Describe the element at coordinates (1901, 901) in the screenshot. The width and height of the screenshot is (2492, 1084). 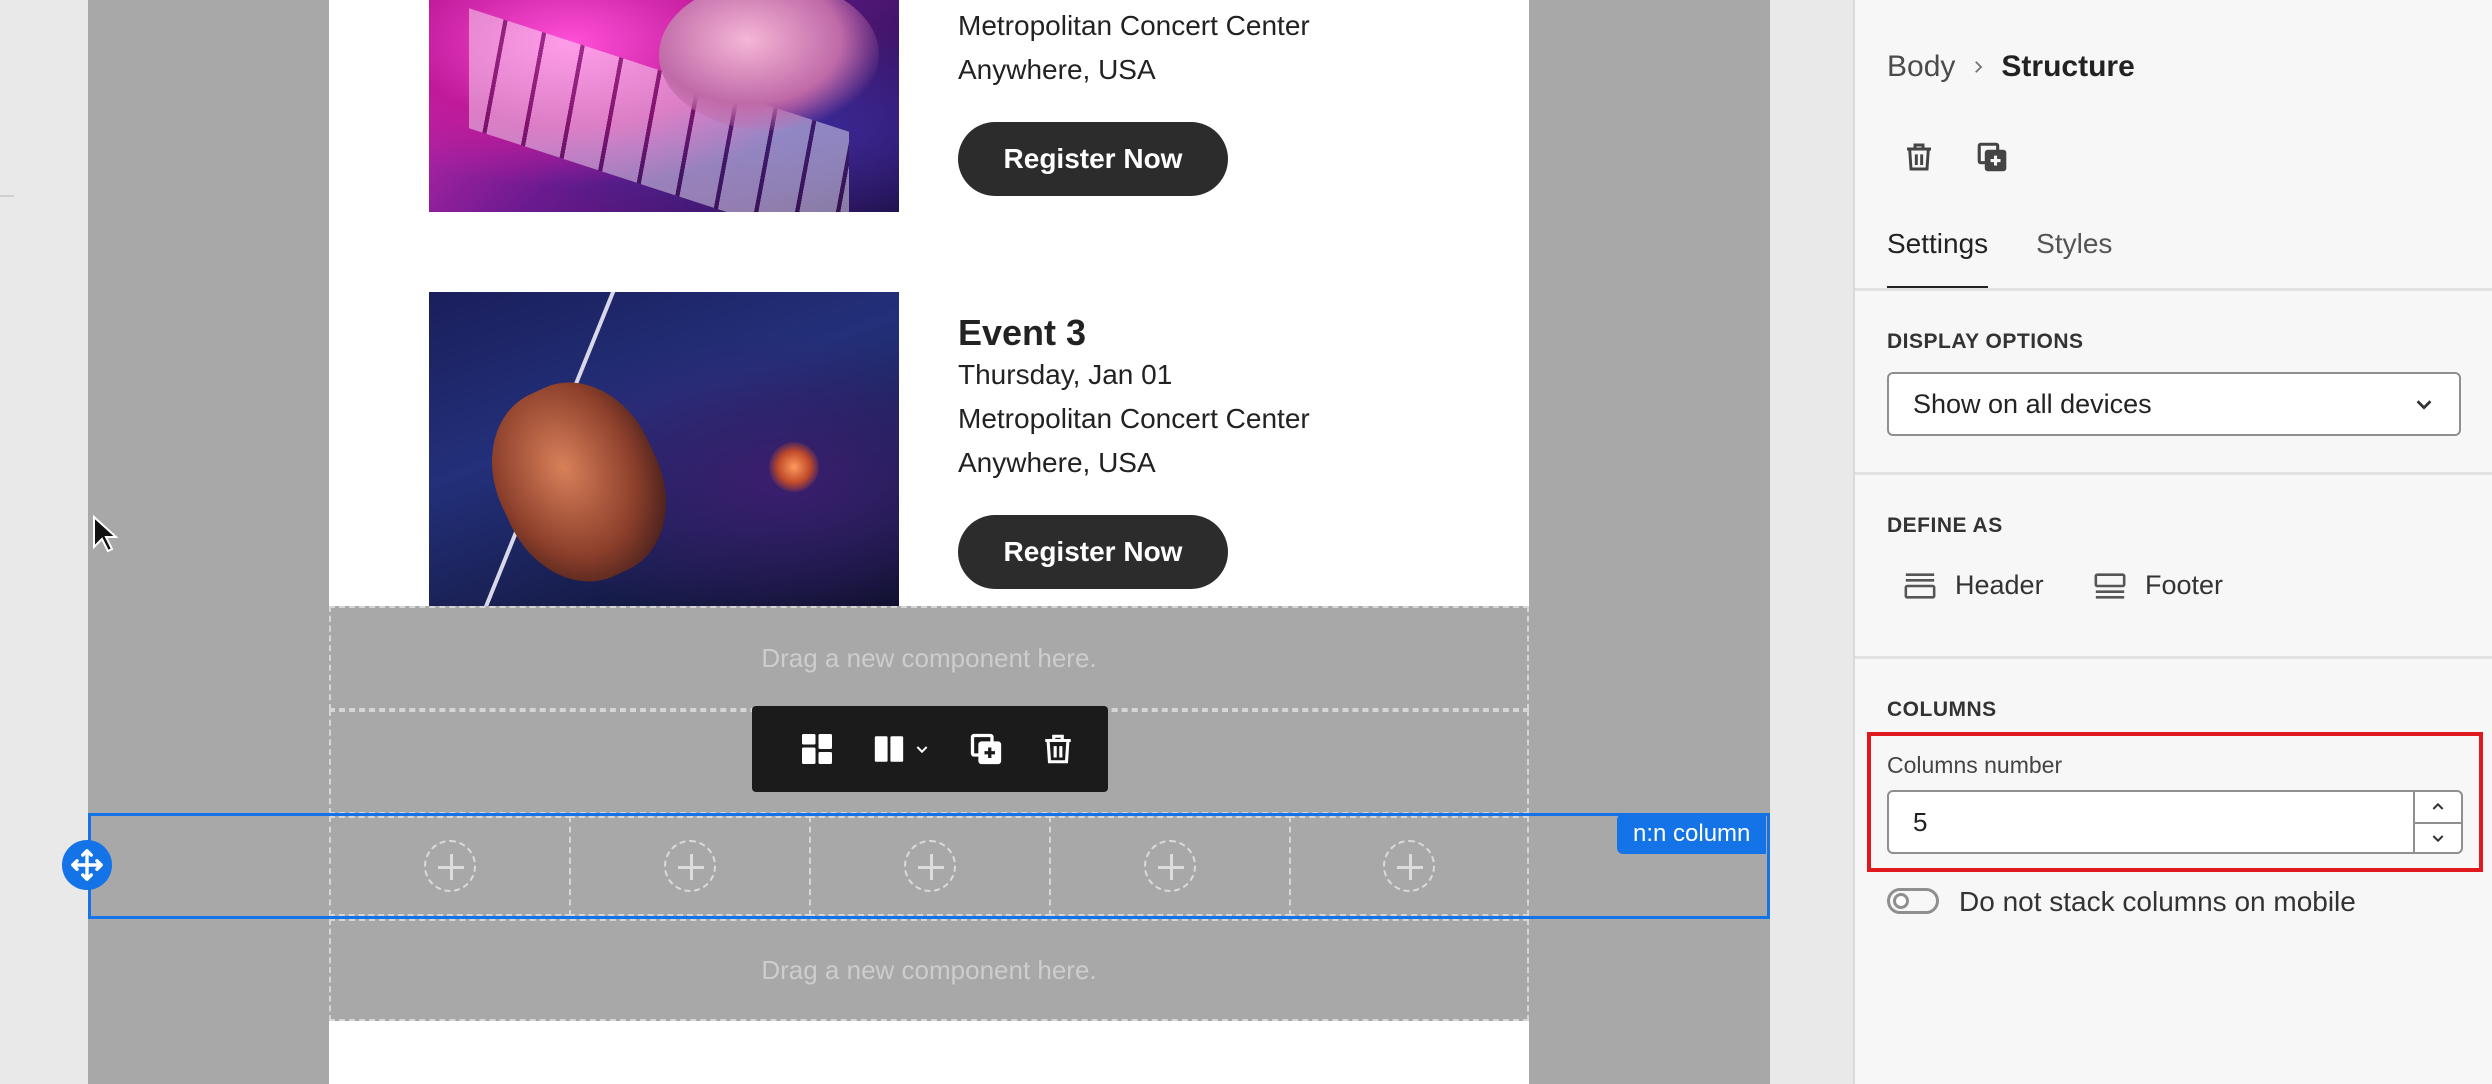
I see `toggle-knob` at that location.